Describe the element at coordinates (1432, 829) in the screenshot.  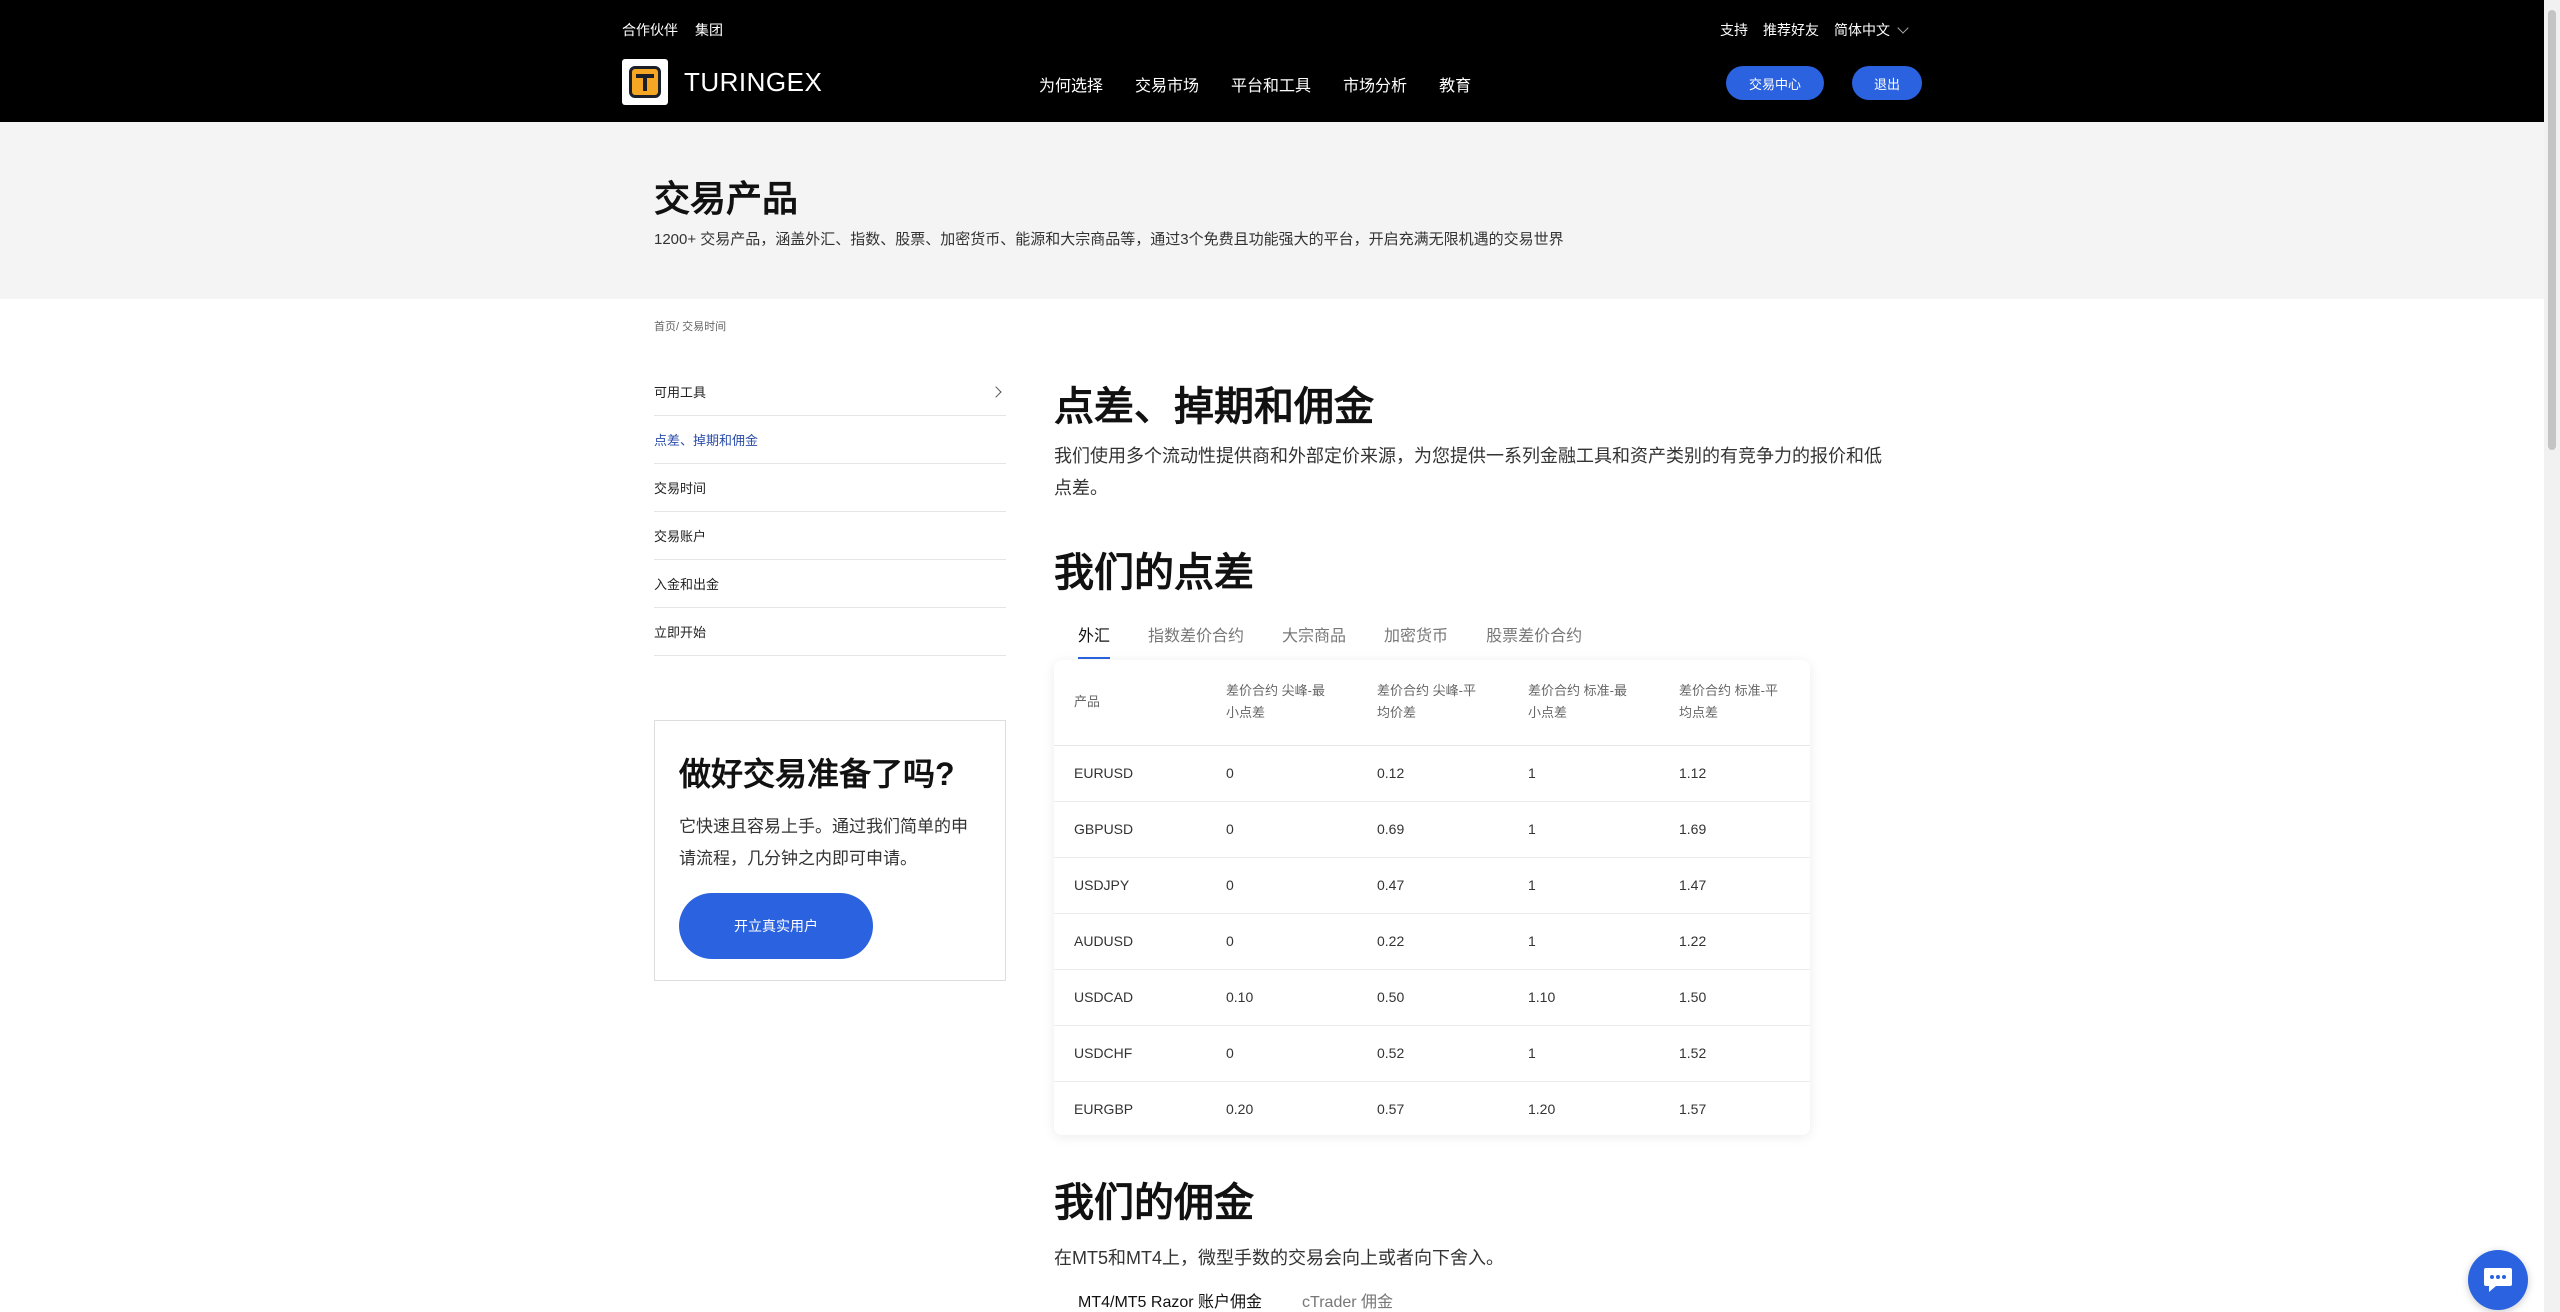
I see `table-row: GBPUSD 0 0.69 1 1.69` at that location.